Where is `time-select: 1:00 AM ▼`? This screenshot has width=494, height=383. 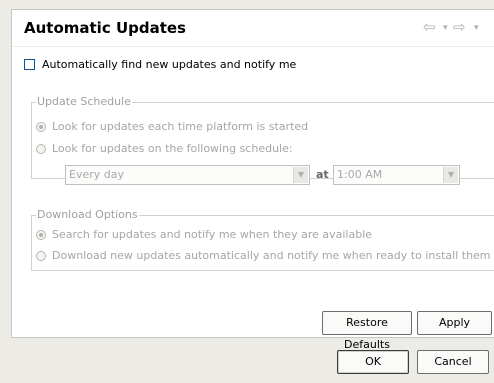
time-select: 1:00 AM ▼ is located at coordinates (396, 175).